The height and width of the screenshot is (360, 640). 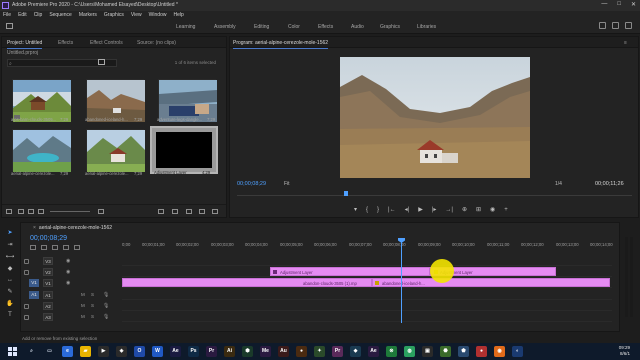 What do you see at coordinates (247, 282) in the screenshot?
I see `video-clip: abandon-clouds-3505 (1).mp` at bounding box center [247, 282].